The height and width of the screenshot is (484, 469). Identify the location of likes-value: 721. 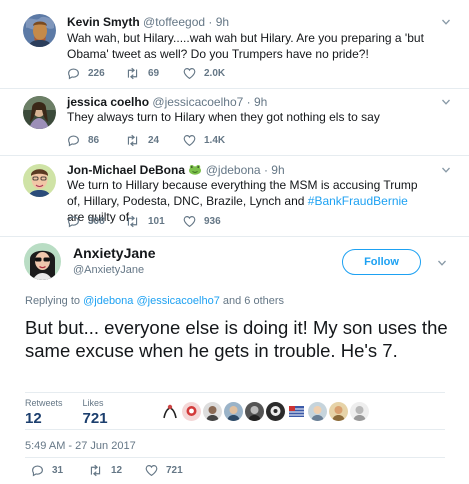
(95, 418).